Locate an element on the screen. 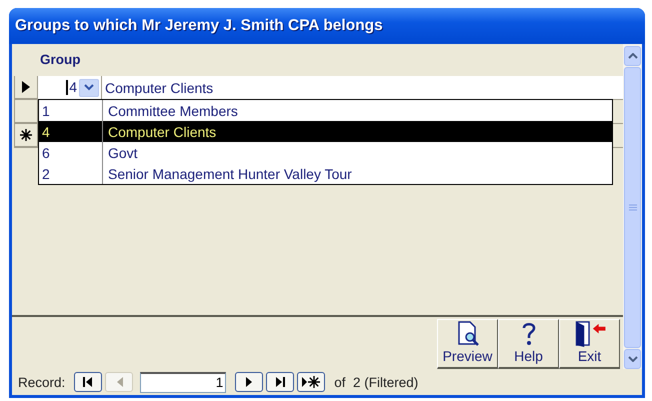 Image resolution: width=652 pixels, height=401 pixels. preview-button: Preview is located at coordinates (467, 344).